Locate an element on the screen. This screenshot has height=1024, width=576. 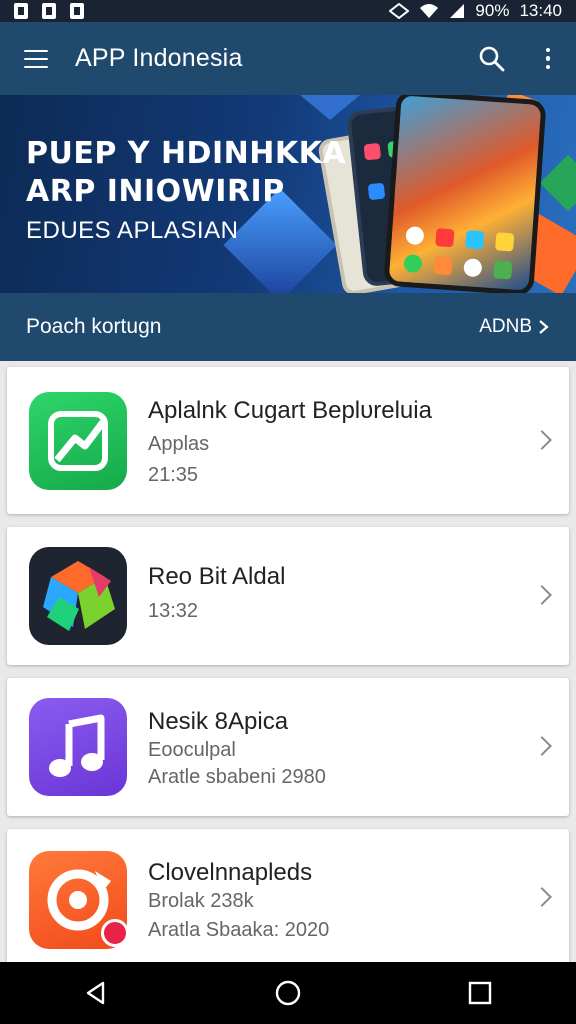
banner-subtitle: EDUES APLASIAN is located at coordinates (132, 230).